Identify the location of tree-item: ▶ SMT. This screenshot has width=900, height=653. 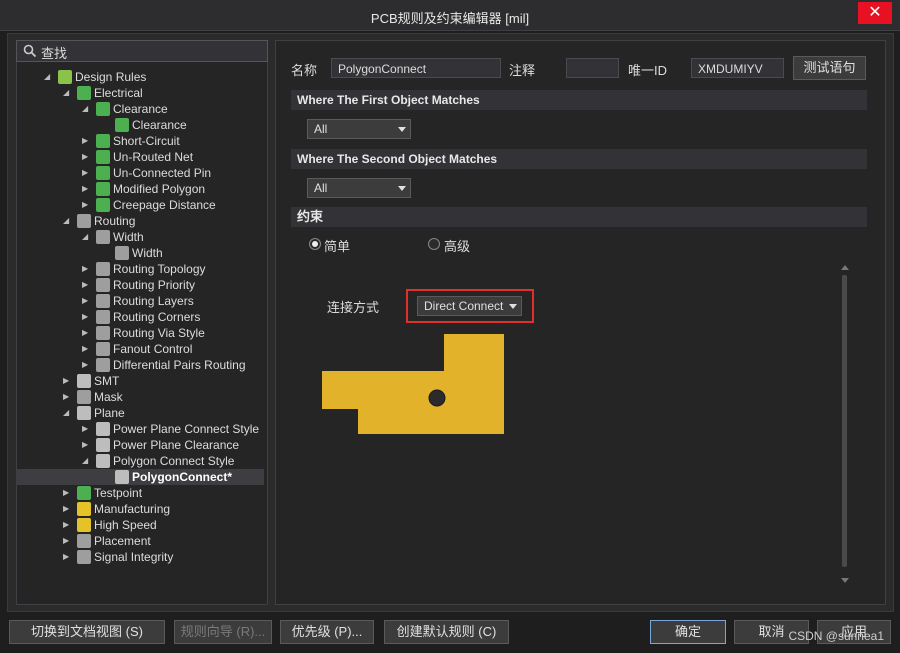
(140, 381).